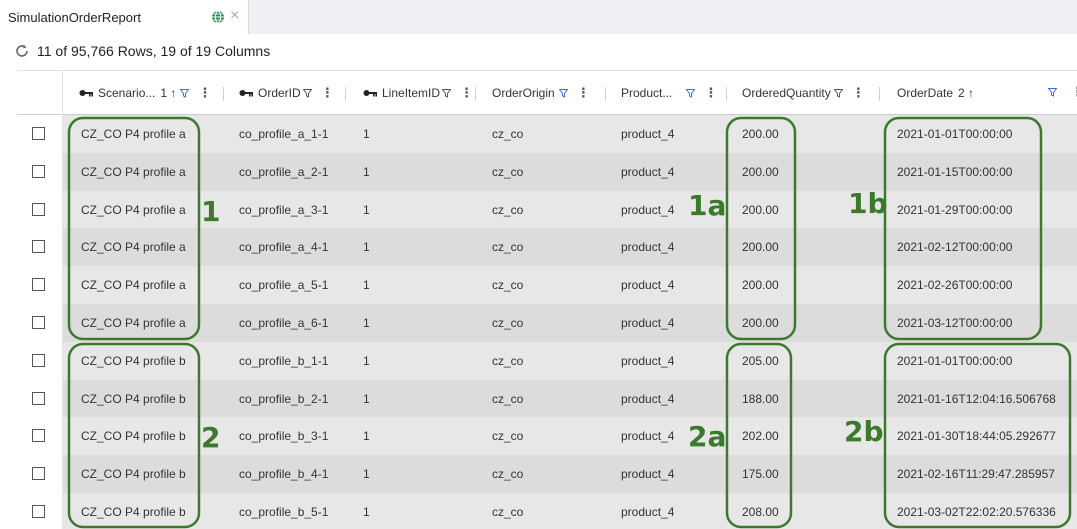 The width and height of the screenshot is (1077, 529). I want to click on column-header-order-origin: OrderOrigin ⋮, so click(541, 93).